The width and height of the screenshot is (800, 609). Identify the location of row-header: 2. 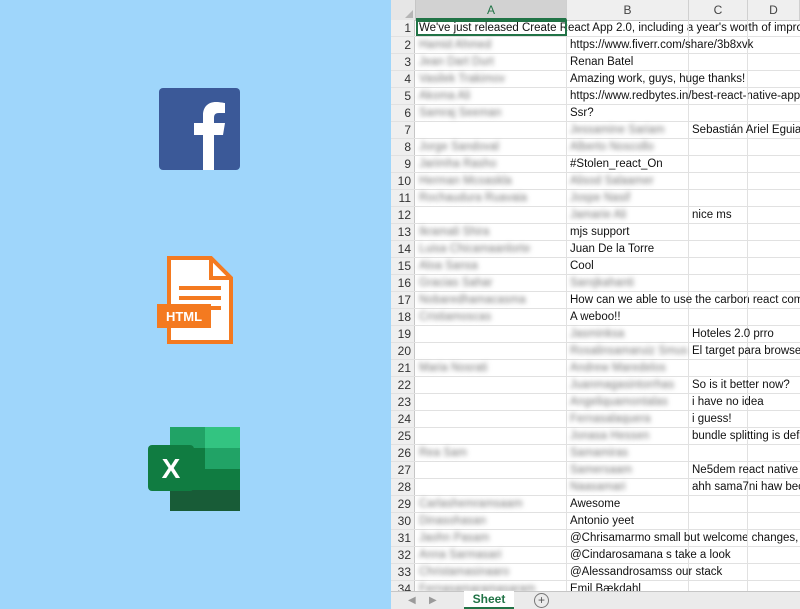
(403, 45).